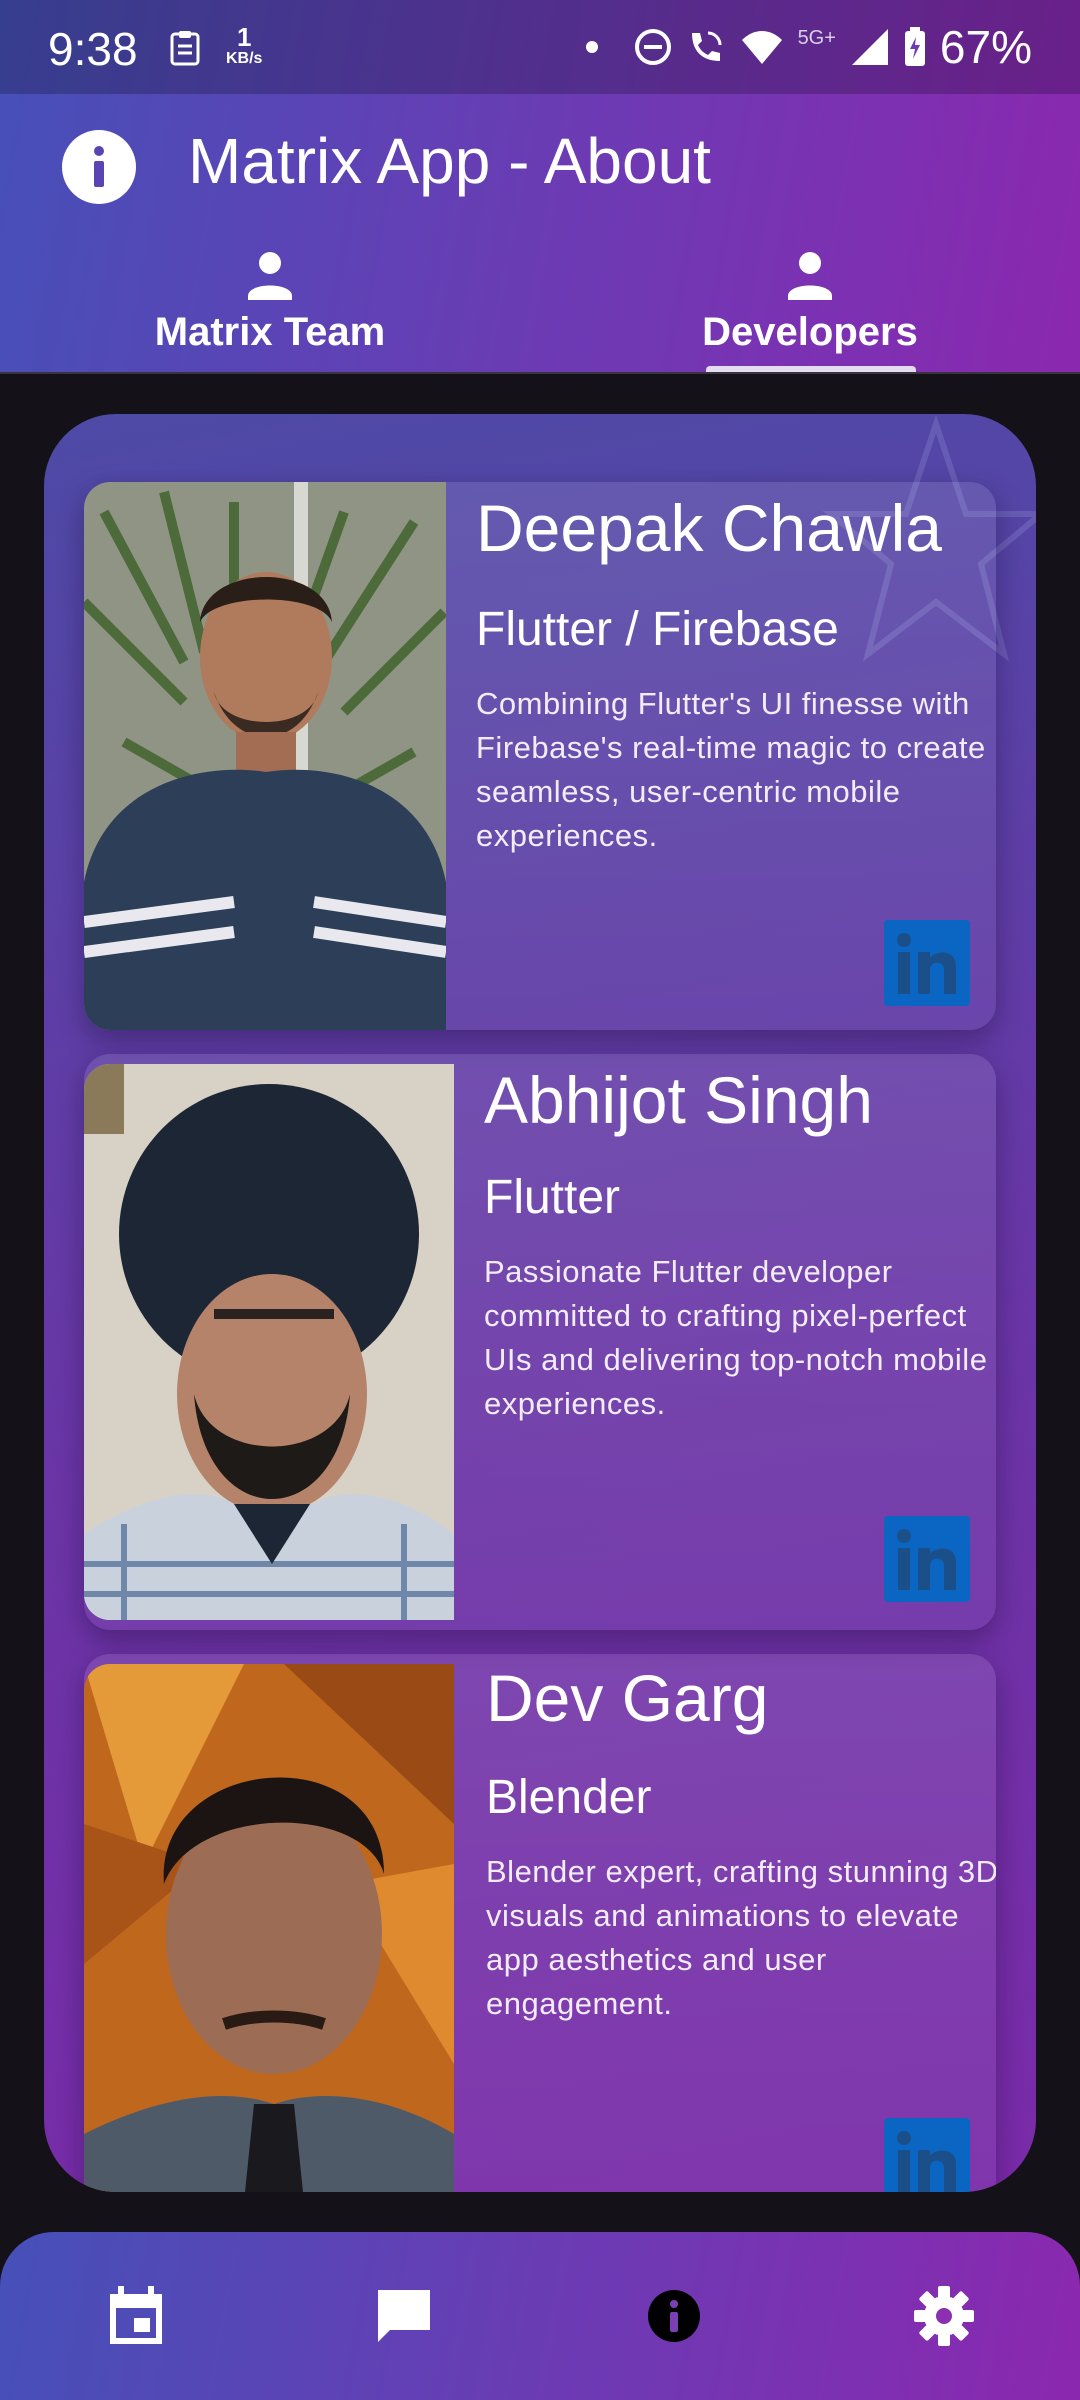  What do you see at coordinates (985, 47) in the screenshot?
I see `battery-percent: 67%` at bounding box center [985, 47].